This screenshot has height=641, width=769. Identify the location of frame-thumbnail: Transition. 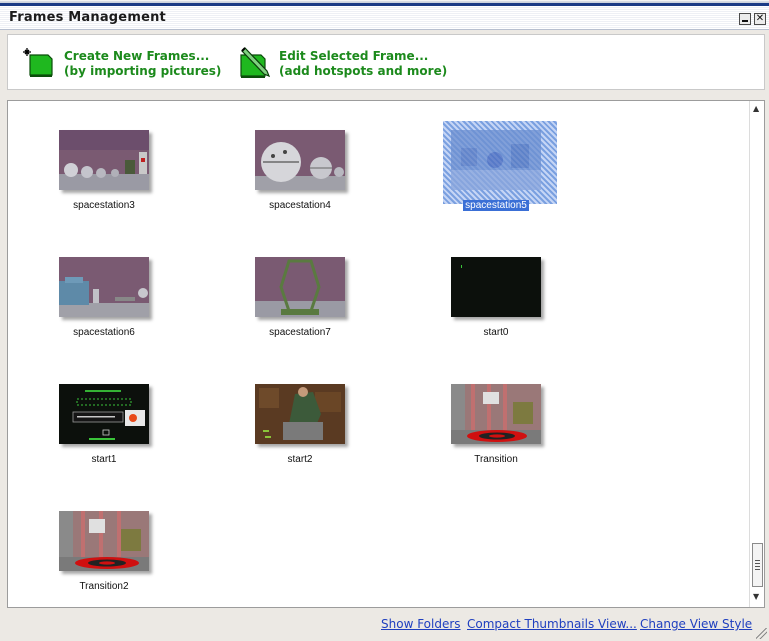
(488, 417).